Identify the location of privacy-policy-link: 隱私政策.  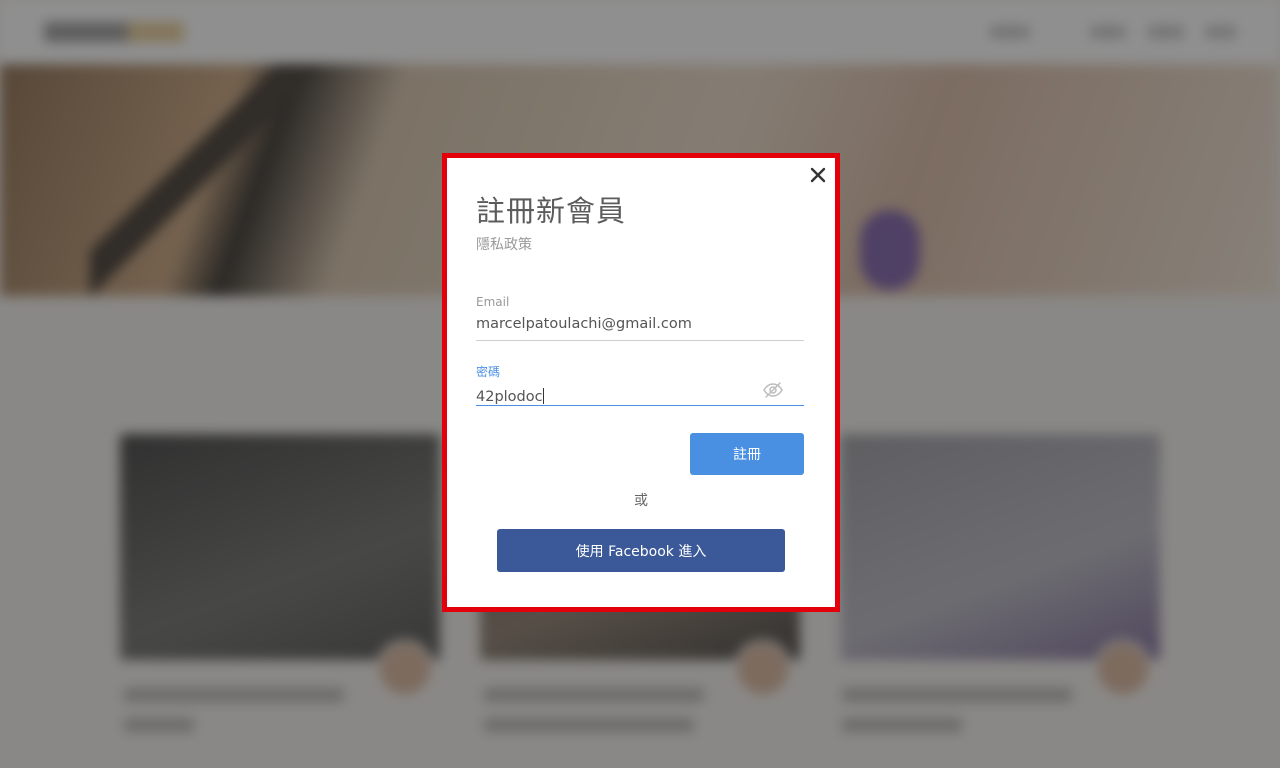
(504, 244).